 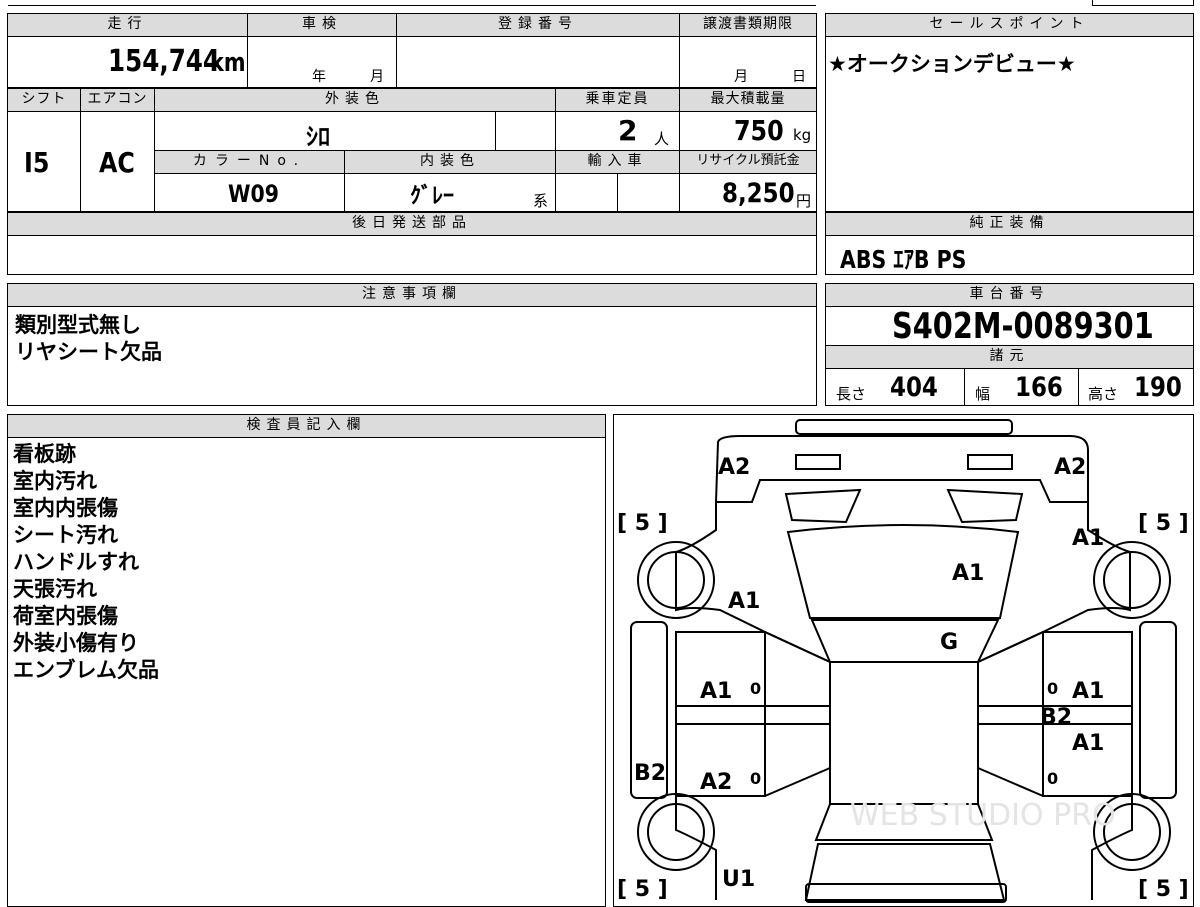 What do you see at coordinates (78, 325) in the screenshot?
I see `notes-line: 類別型式無し` at bounding box center [78, 325].